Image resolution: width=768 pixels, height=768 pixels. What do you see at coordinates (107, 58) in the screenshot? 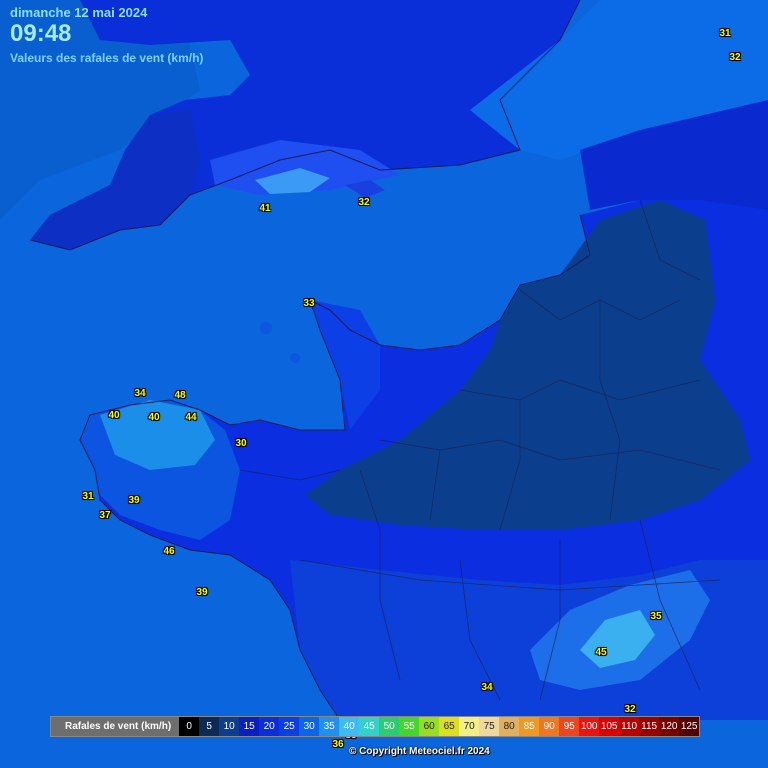
I see `map-title: Valeurs des rafales de vent (km/h)` at bounding box center [107, 58].